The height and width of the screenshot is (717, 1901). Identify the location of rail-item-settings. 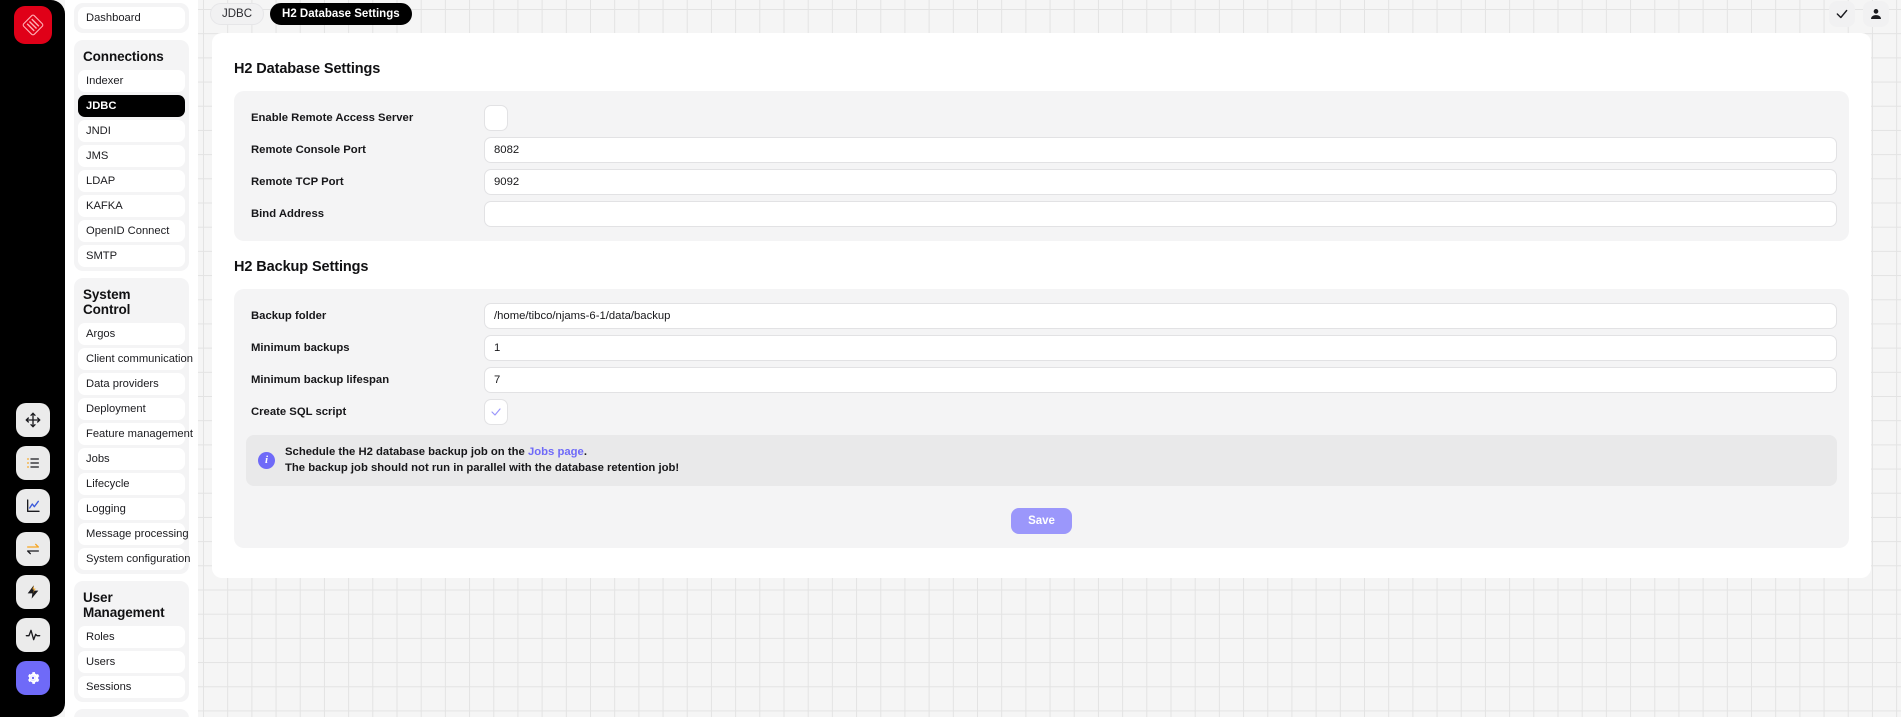
(32, 678).